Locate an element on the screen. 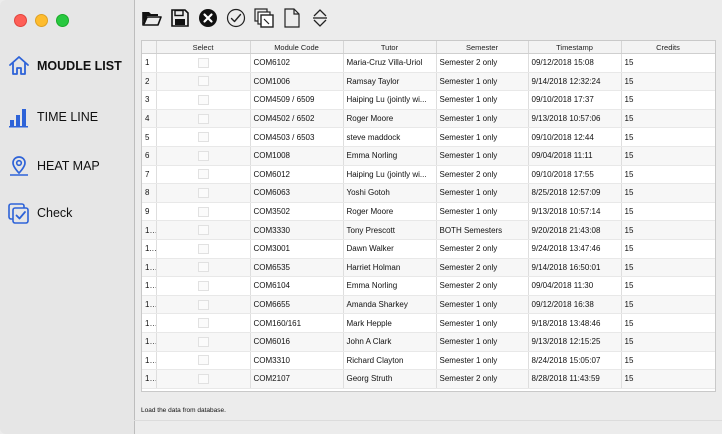 Image resolution: width=722 pixels, height=434 pixels. column-header-tutor: Tutor is located at coordinates (390, 47).